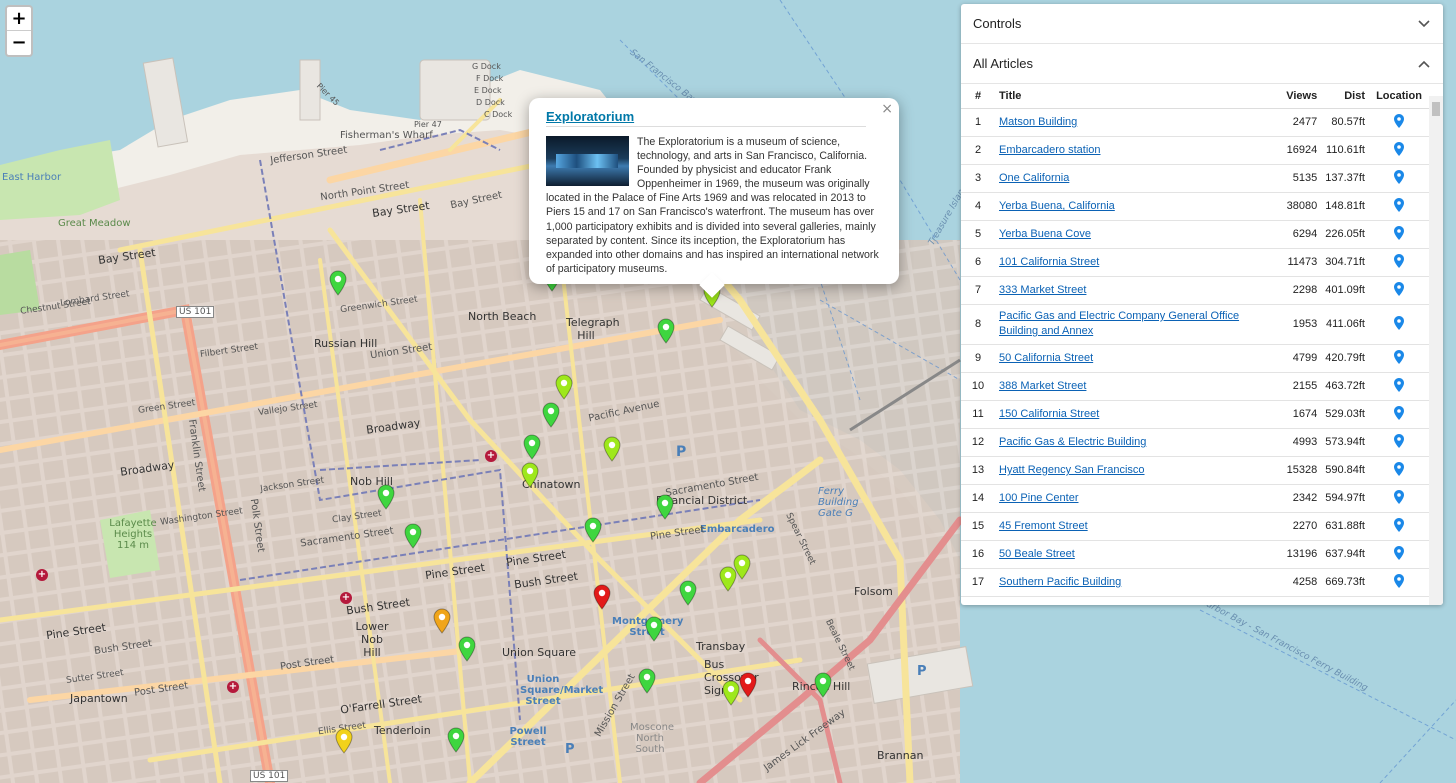 The image size is (1456, 783). I want to click on row-number: 9, so click(978, 358).